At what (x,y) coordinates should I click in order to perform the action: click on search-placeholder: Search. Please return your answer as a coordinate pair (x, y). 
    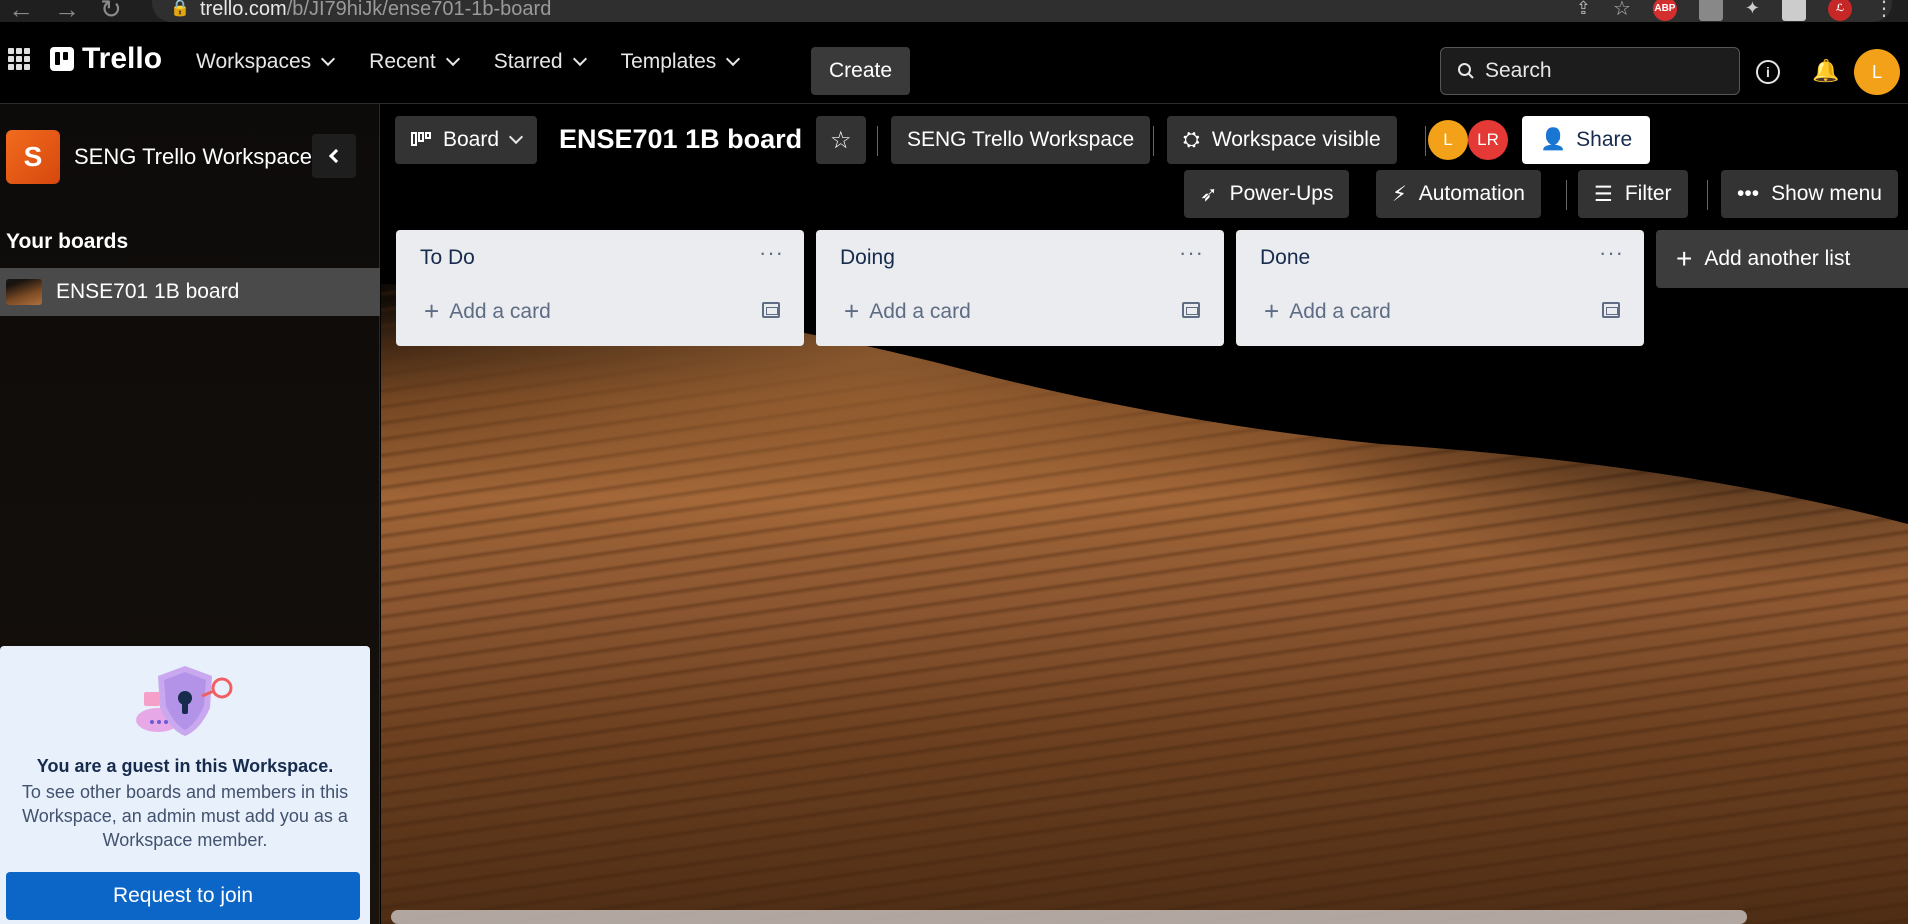
    Looking at the image, I should click on (1518, 70).